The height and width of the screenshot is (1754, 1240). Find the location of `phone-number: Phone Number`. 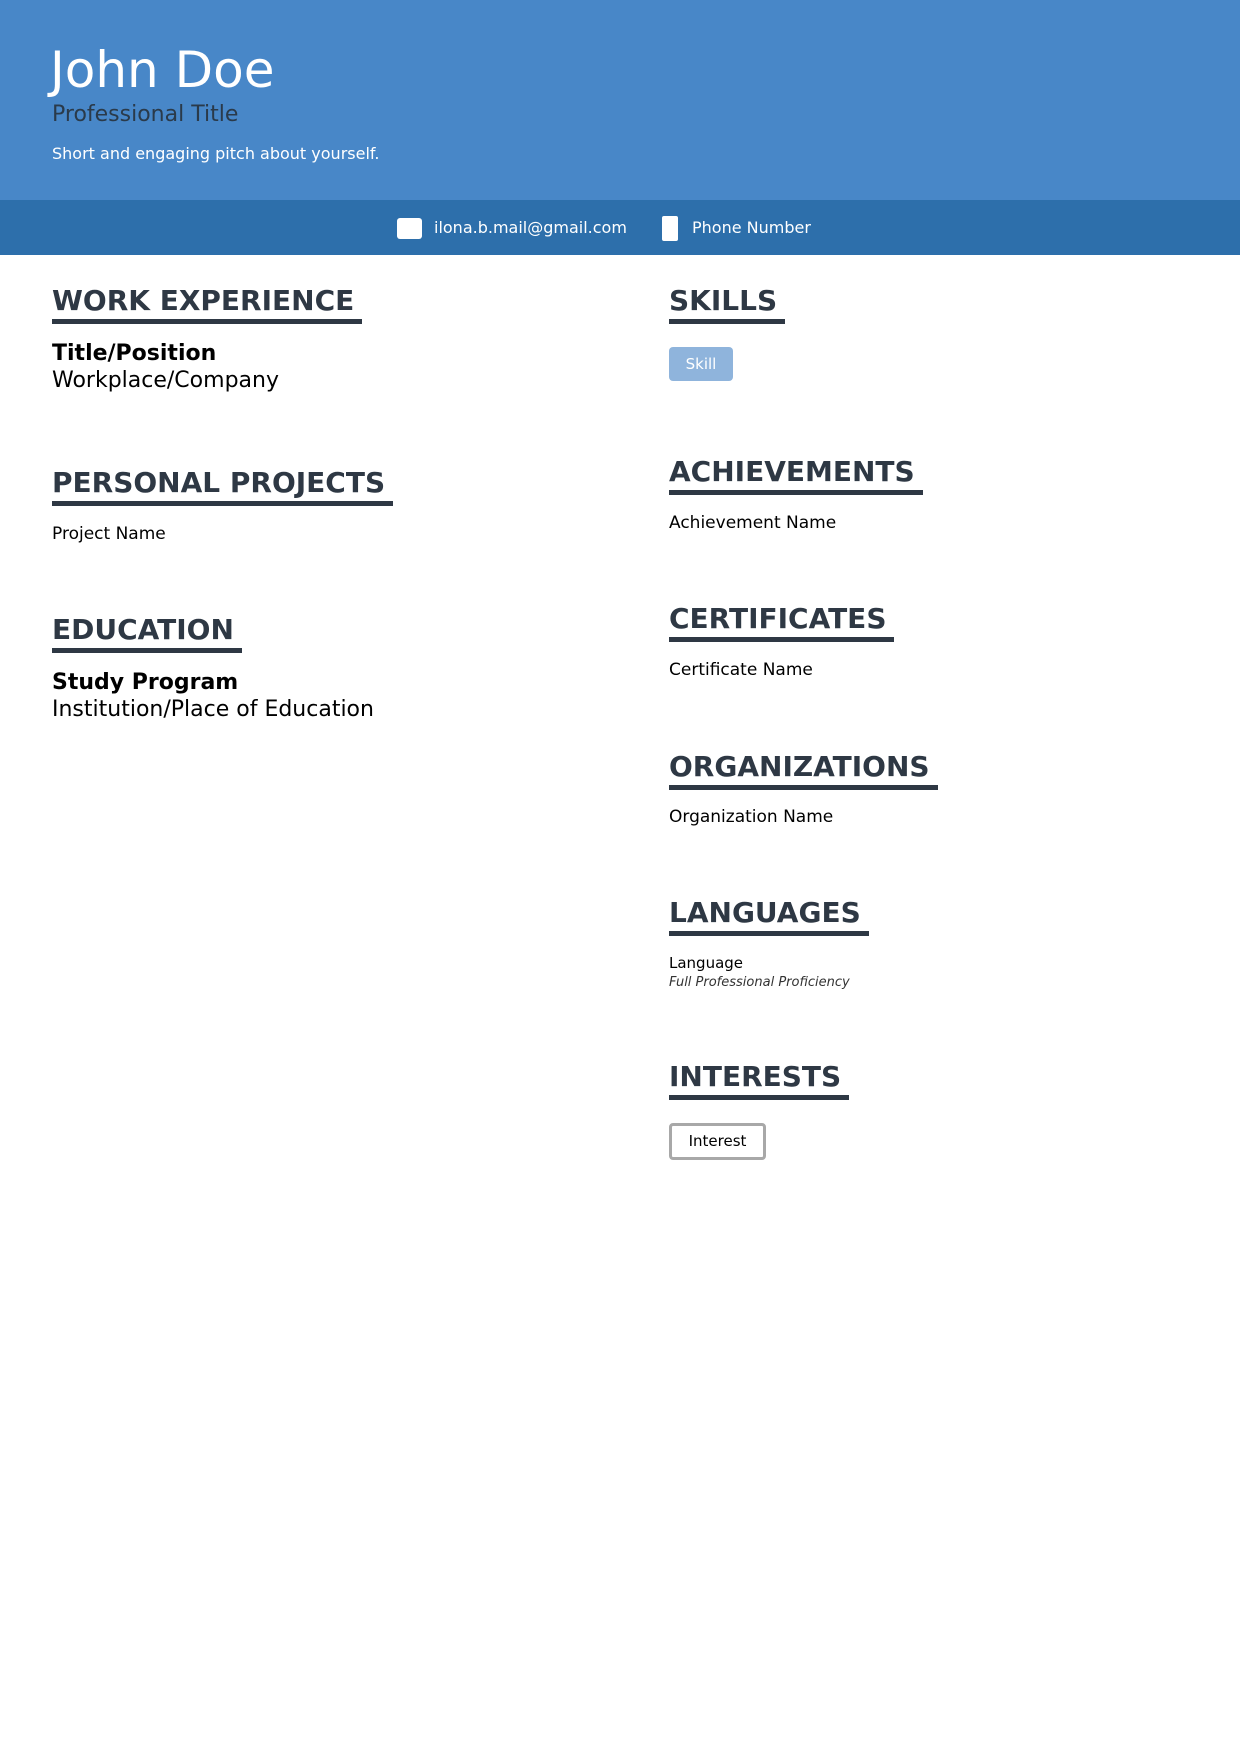

phone-number: Phone Number is located at coordinates (751, 228).